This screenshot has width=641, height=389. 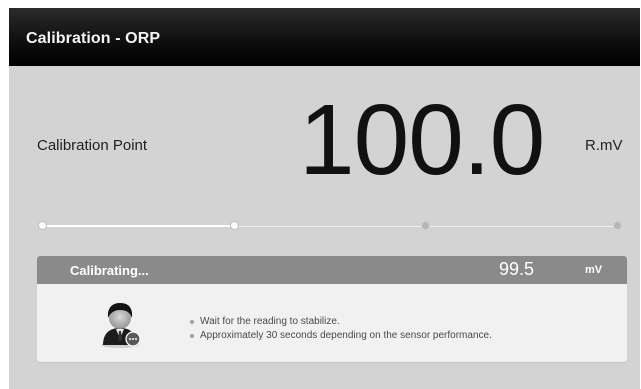 What do you see at coordinates (517, 269) in the screenshot?
I see `current-reading: 99.5` at bounding box center [517, 269].